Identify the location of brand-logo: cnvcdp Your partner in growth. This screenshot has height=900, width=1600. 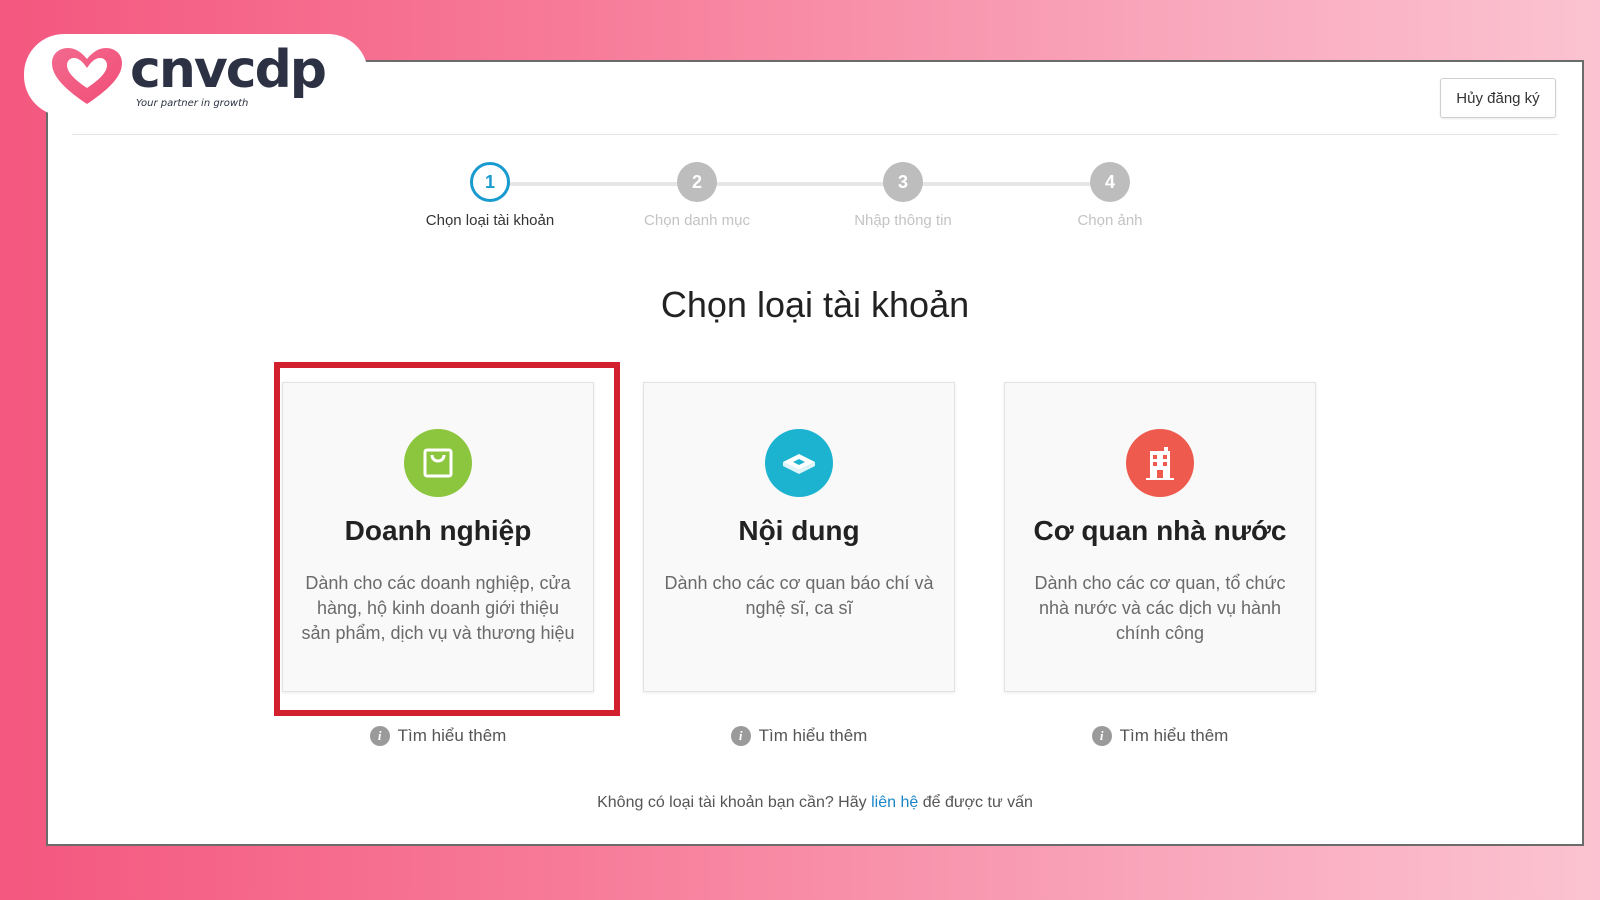
(196, 75).